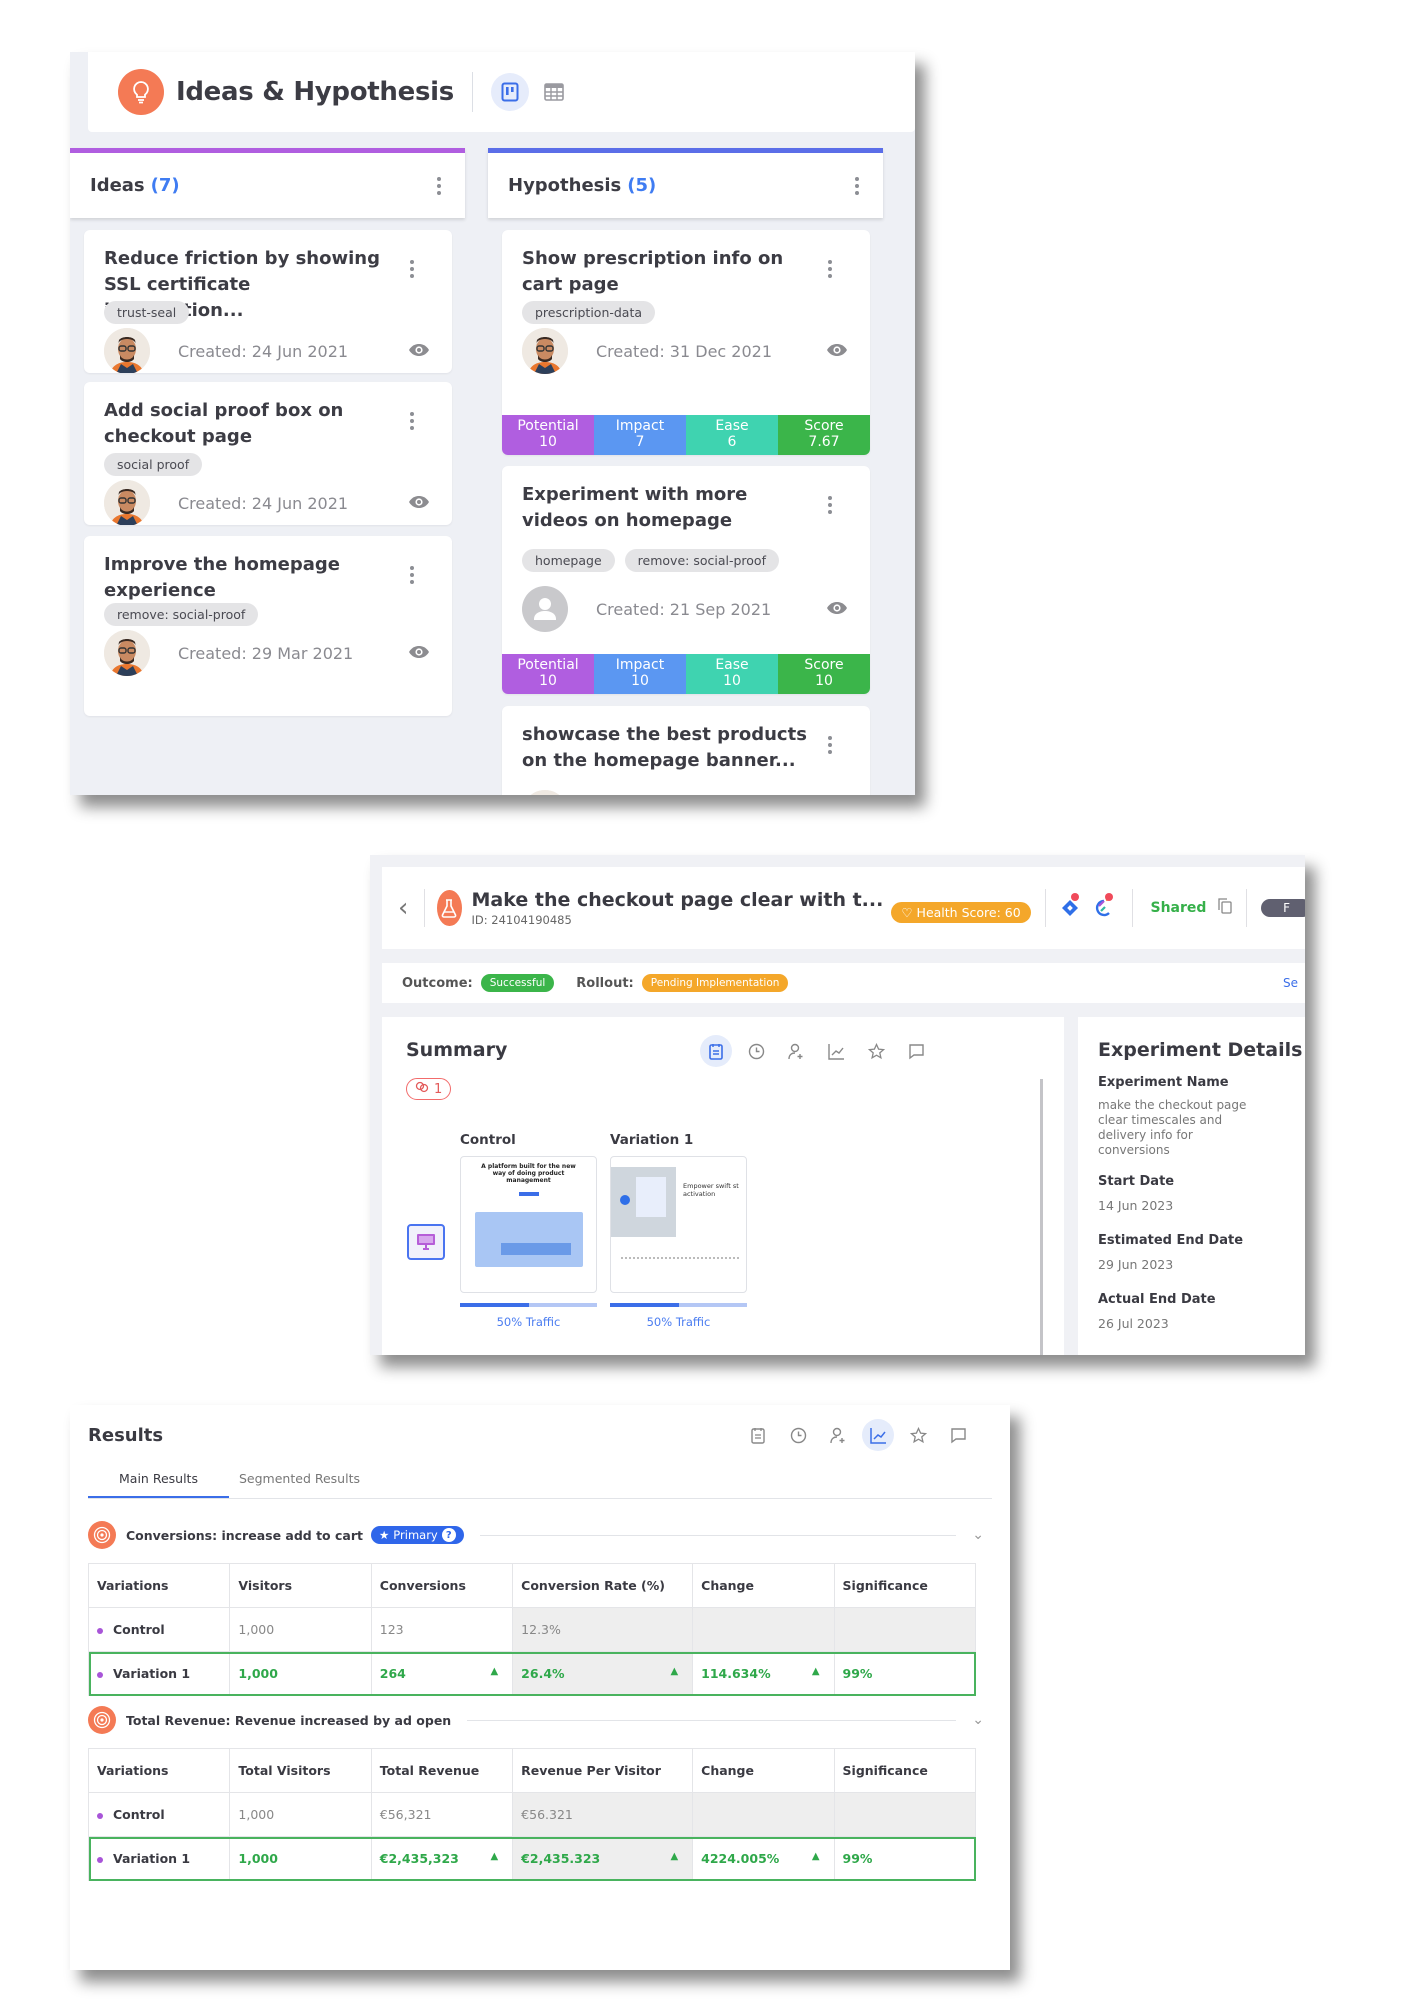  Describe the element at coordinates (126, 1435) in the screenshot. I see `results-title: Results` at that location.